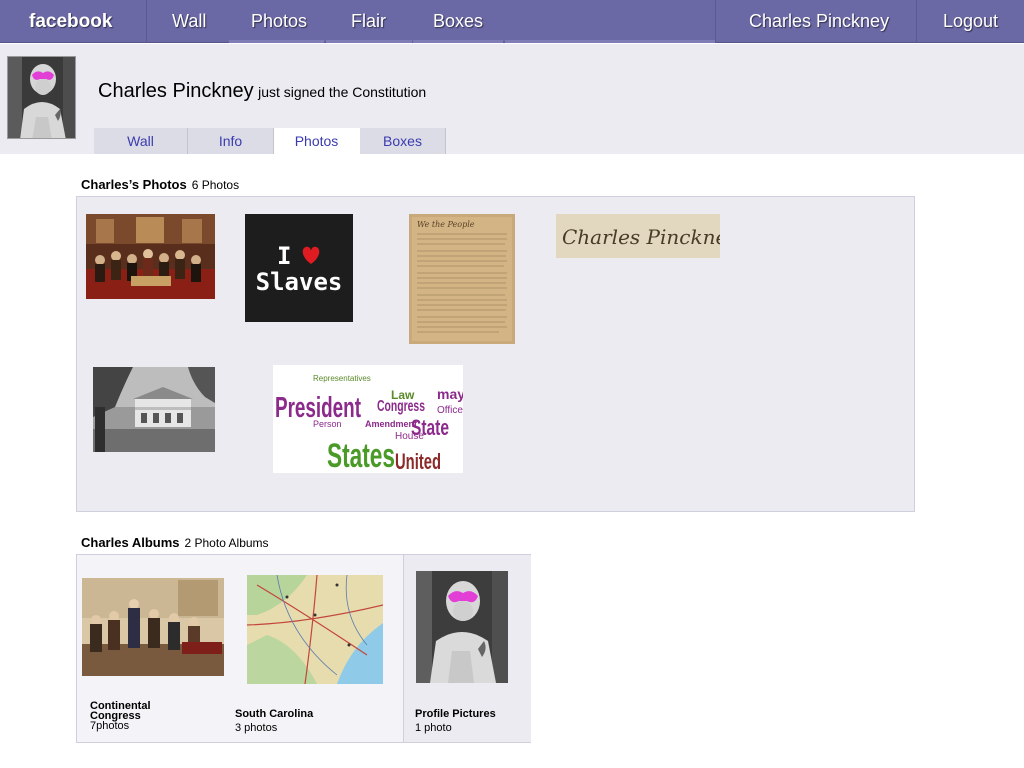  What do you see at coordinates (134, 184) in the screenshot?
I see `photos-title: Charles’s Photos` at bounding box center [134, 184].